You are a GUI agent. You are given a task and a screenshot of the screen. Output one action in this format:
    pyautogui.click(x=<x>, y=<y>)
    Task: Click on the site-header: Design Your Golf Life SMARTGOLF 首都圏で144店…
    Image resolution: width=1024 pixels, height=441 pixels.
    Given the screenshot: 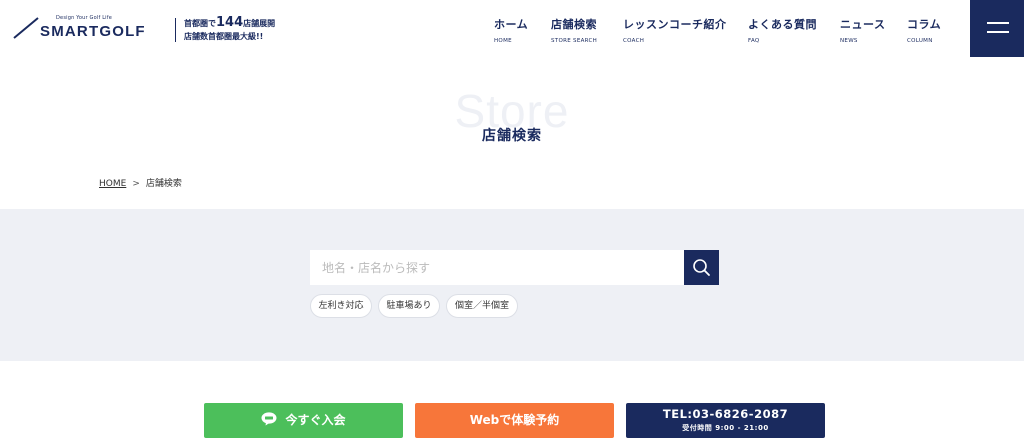 What is the action you would take?
    pyautogui.click(x=512, y=28)
    